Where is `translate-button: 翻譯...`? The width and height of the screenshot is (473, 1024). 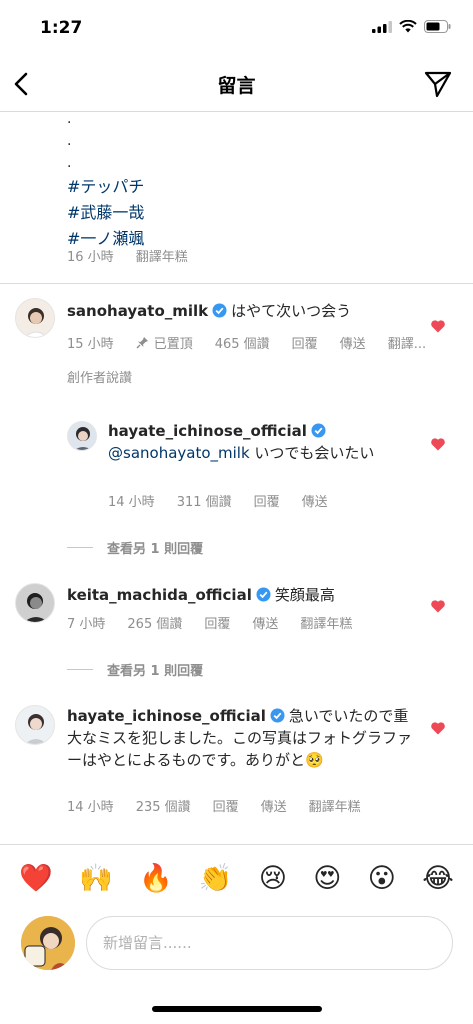
translate-button: 翻譯... is located at coordinates (407, 342).